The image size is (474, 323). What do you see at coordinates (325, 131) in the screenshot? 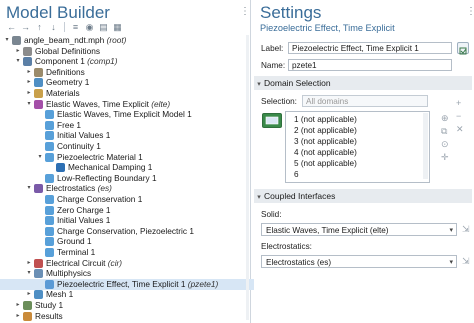
I see `list-item: 2 (not applicable)` at bounding box center [325, 131].